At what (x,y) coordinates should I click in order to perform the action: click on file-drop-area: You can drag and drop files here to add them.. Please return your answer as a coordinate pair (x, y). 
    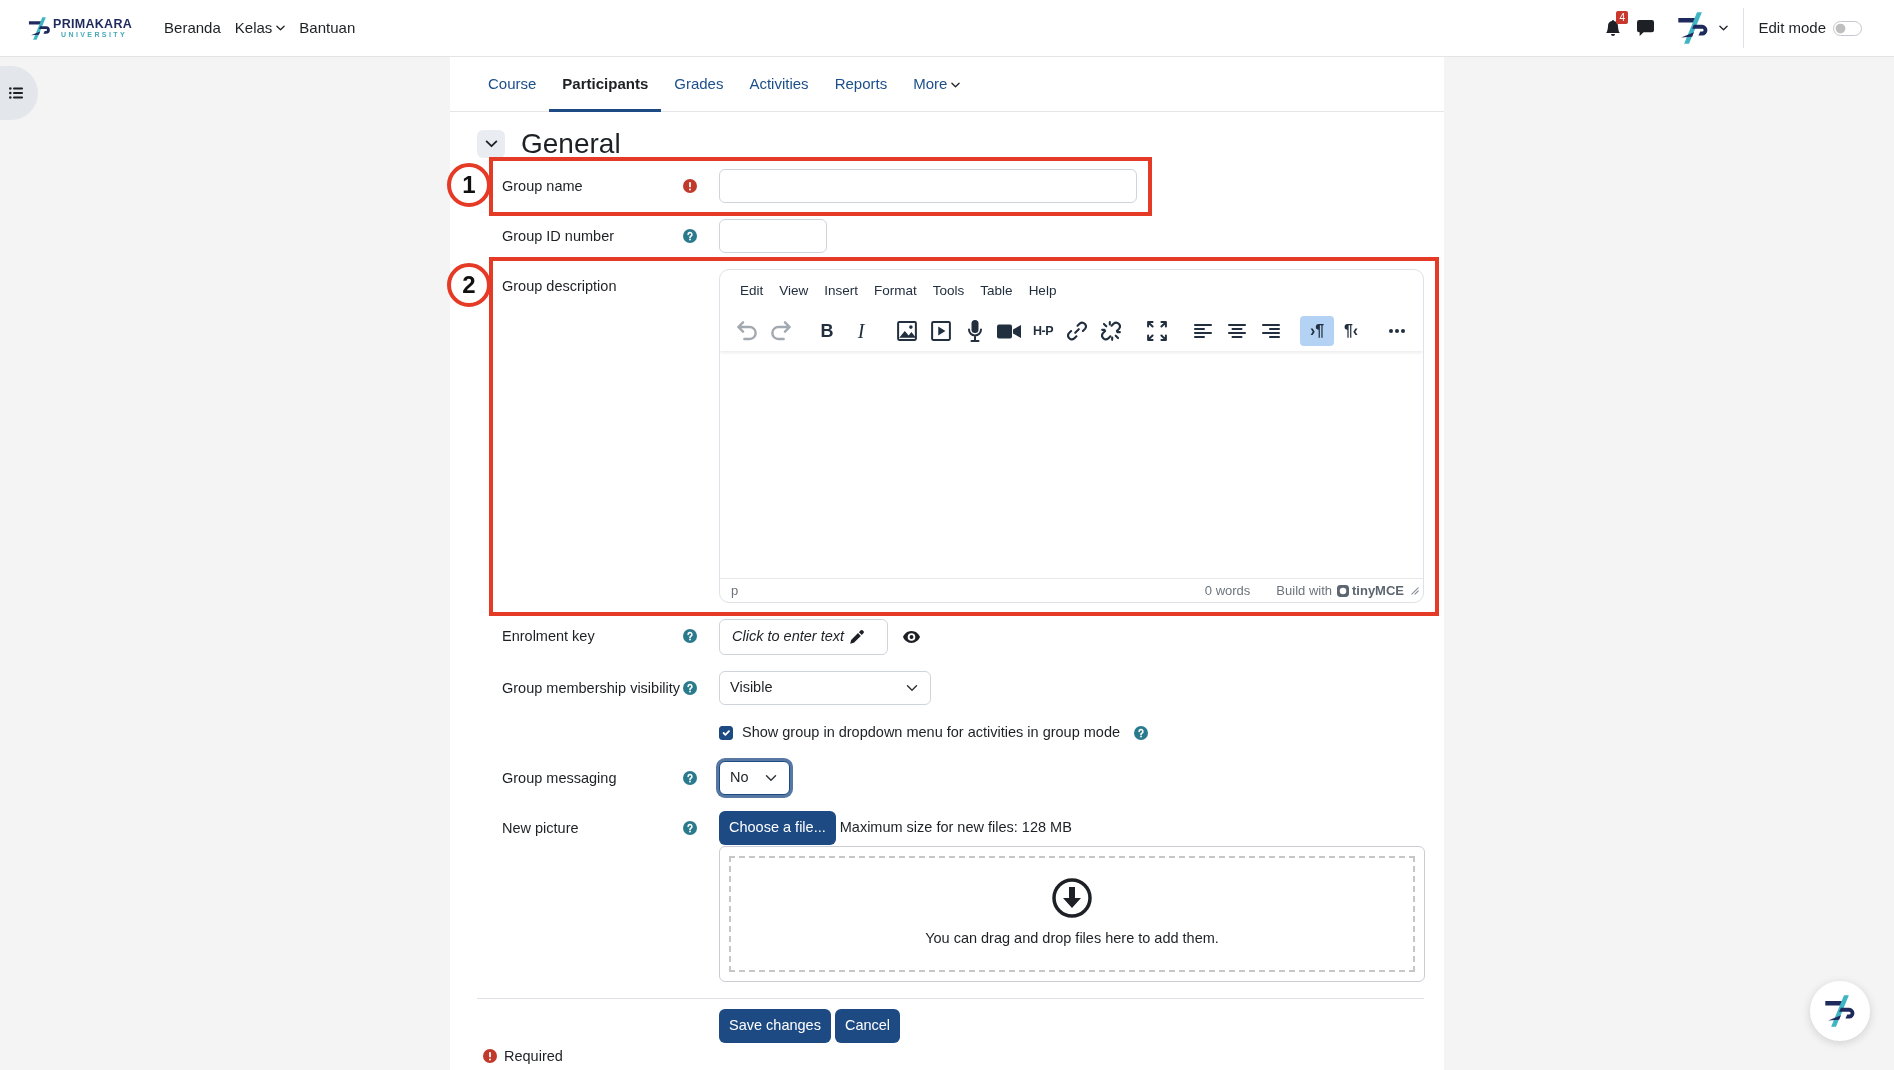
    Looking at the image, I should click on (1072, 914).